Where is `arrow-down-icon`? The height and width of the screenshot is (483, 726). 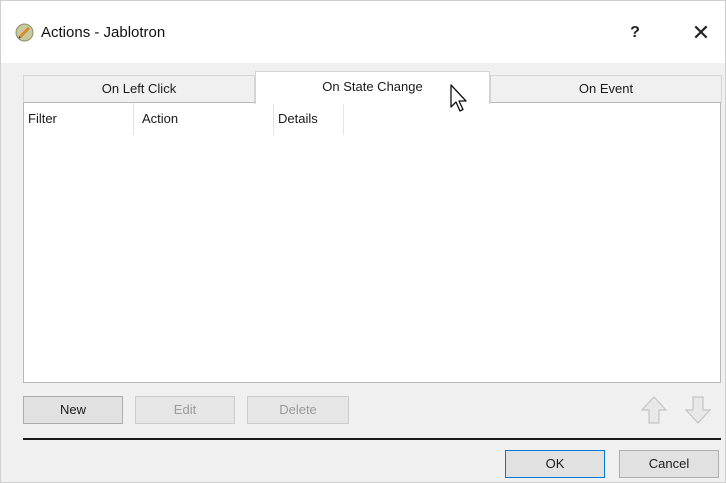
arrow-down-icon is located at coordinates (698, 410).